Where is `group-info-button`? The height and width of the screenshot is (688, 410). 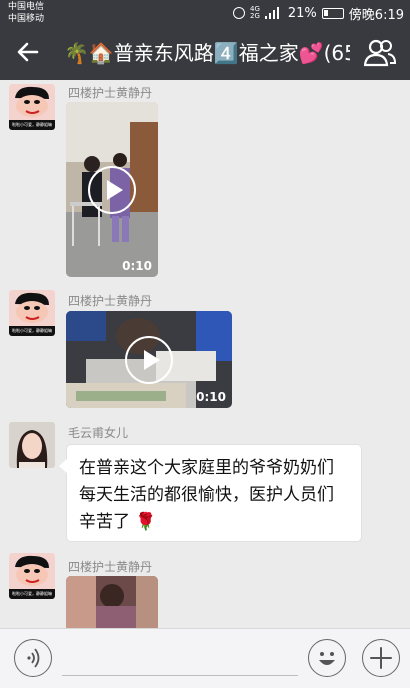 group-info-button is located at coordinates (380, 53).